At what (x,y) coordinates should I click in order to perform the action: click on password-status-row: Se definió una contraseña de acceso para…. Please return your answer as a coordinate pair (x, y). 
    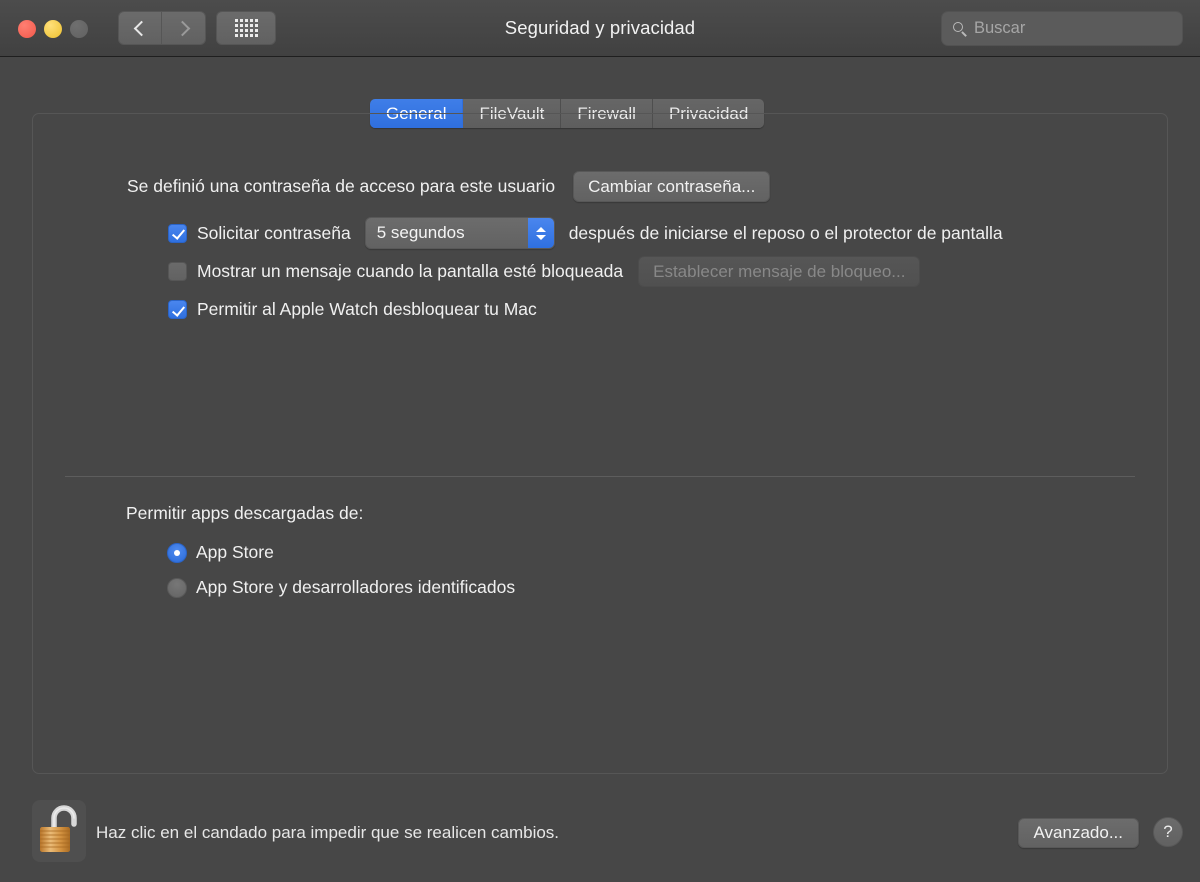
    Looking at the image, I should click on (449, 186).